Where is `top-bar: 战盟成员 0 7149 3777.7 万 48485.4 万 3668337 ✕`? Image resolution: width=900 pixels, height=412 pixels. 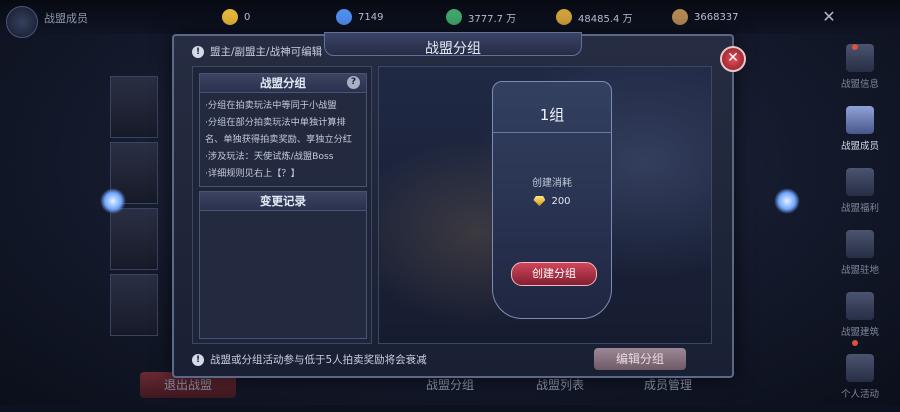 top-bar: 战盟成员 0 7149 3777.7 万 48485.4 万 3668337 ✕ is located at coordinates (450, 19).